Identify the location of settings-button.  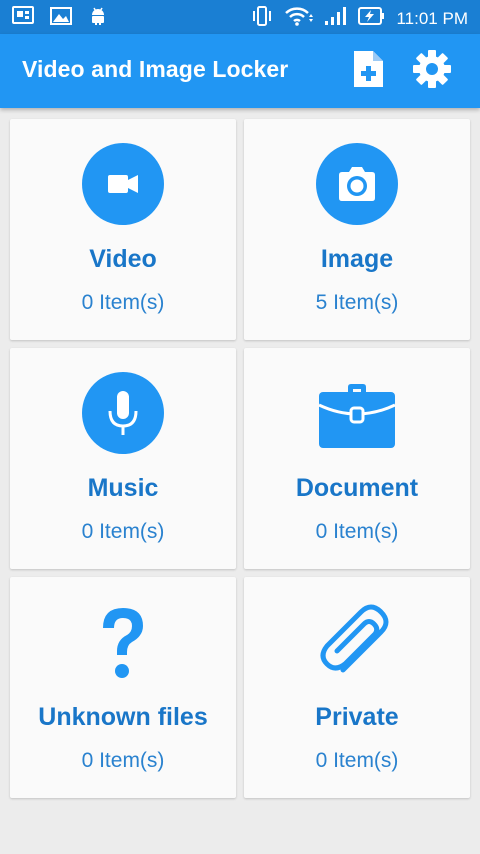
(432, 71).